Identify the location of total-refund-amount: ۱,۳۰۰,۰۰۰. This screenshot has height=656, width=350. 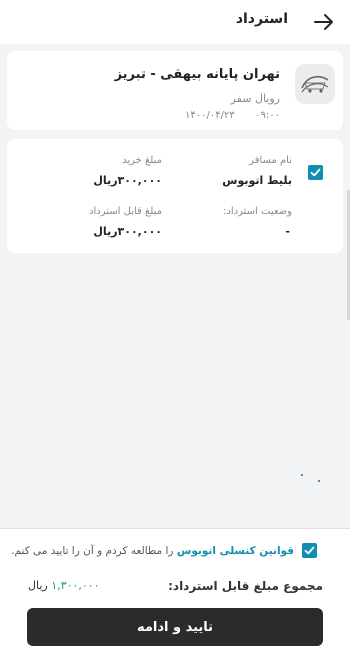
(75, 585).